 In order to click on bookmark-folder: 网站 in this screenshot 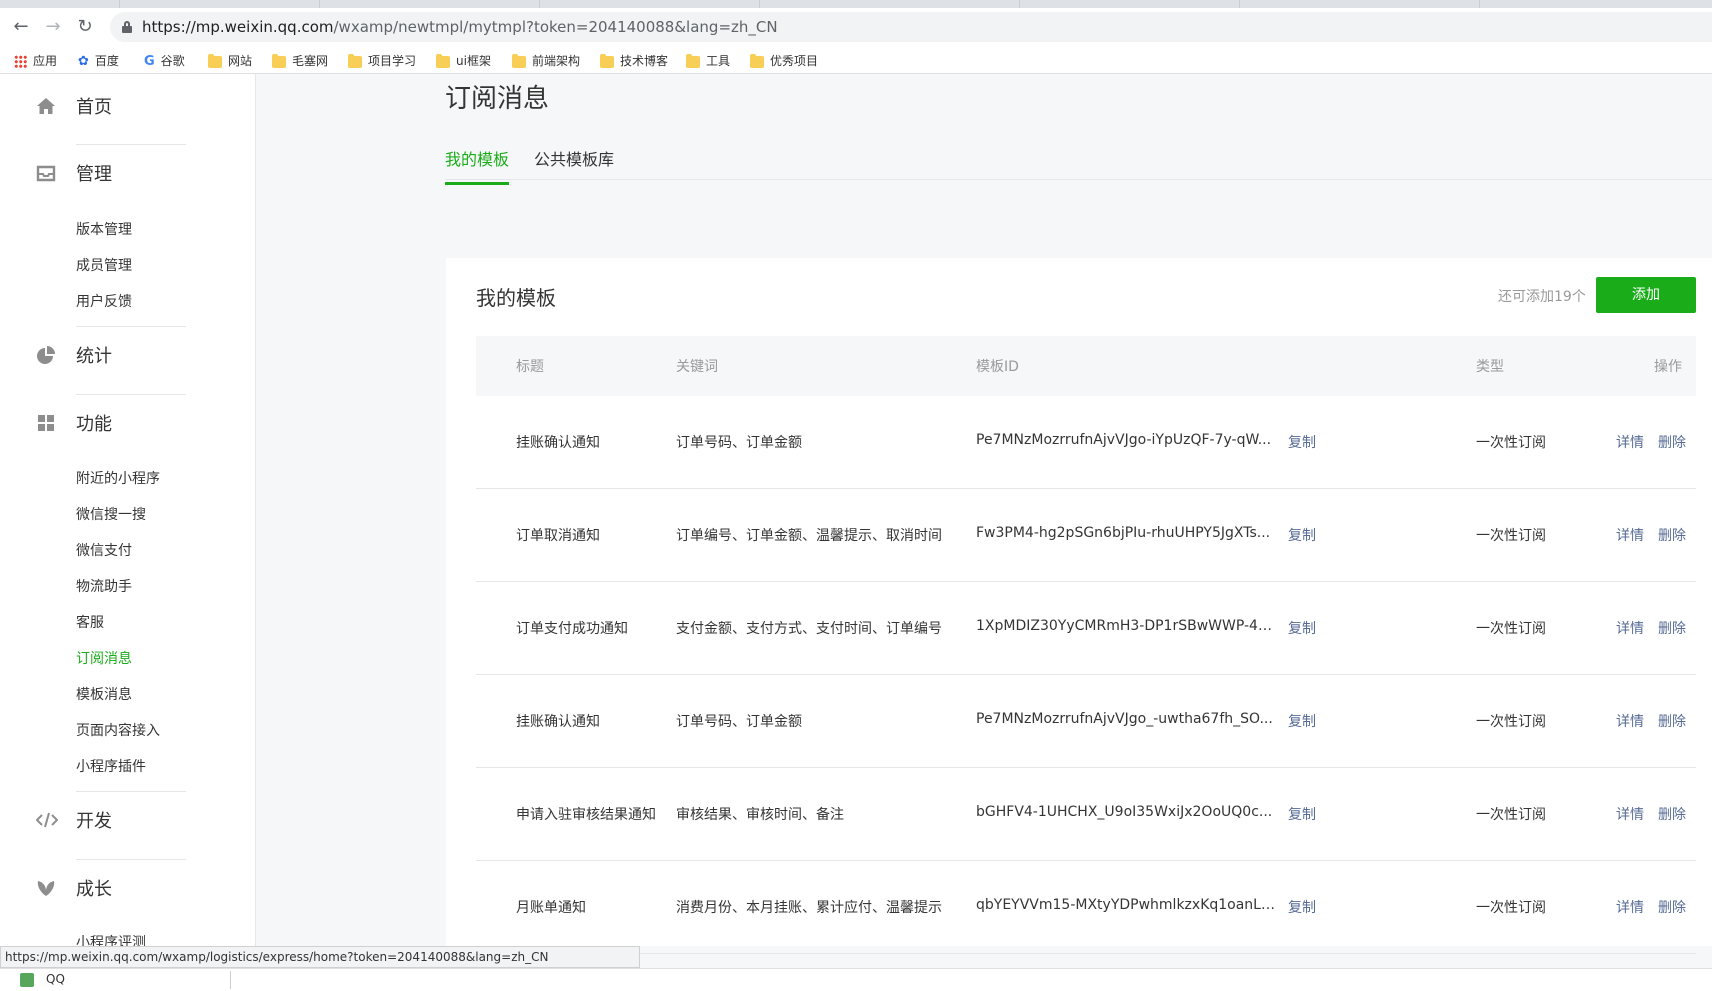, I will do `click(230, 61)`.